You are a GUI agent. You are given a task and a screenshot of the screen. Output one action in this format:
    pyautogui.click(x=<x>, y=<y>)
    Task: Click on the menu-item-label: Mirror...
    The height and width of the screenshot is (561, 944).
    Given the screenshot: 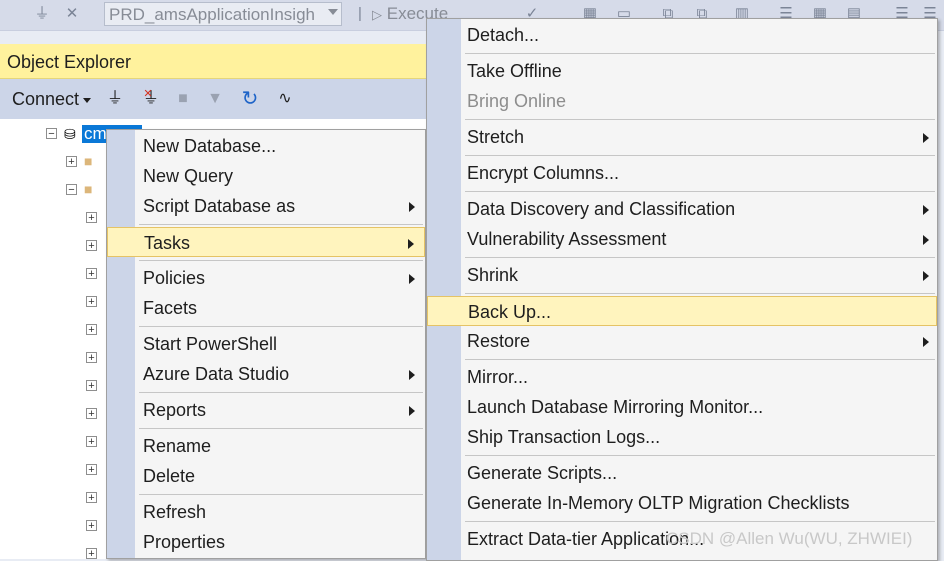 What is the action you would take?
    pyautogui.click(x=497, y=377)
    